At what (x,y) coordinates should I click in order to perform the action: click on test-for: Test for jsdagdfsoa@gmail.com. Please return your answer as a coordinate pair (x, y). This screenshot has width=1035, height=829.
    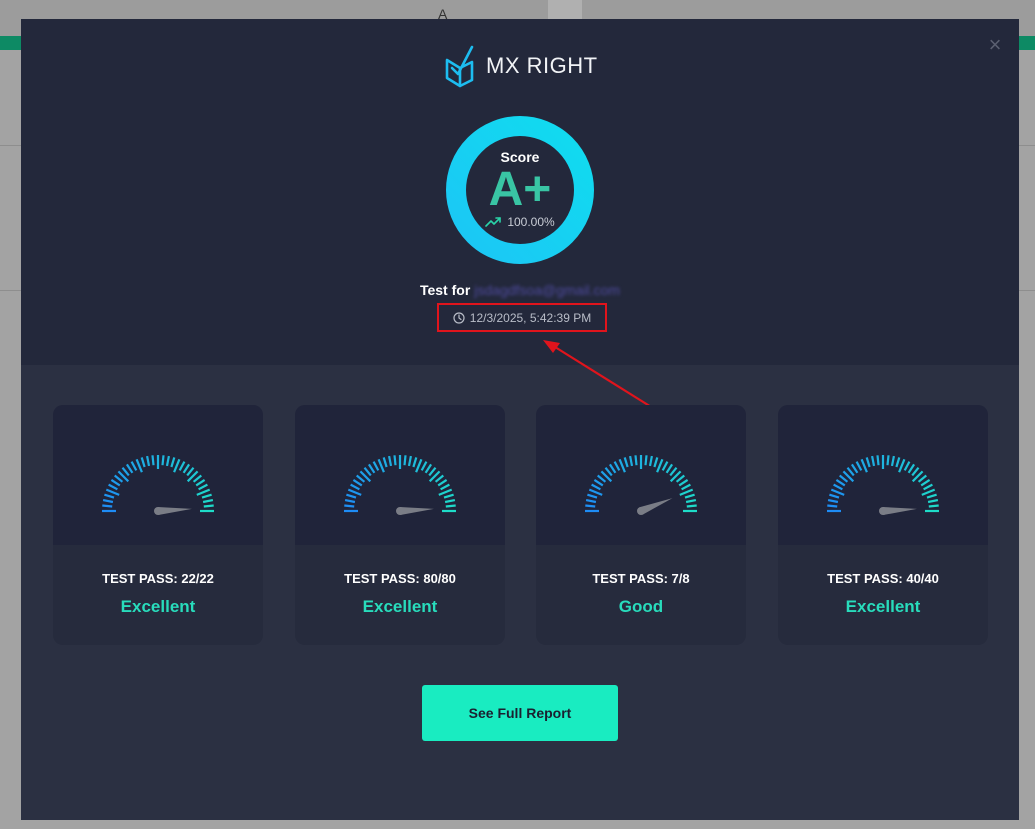
    Looking at the image, I should click on (520, 290).